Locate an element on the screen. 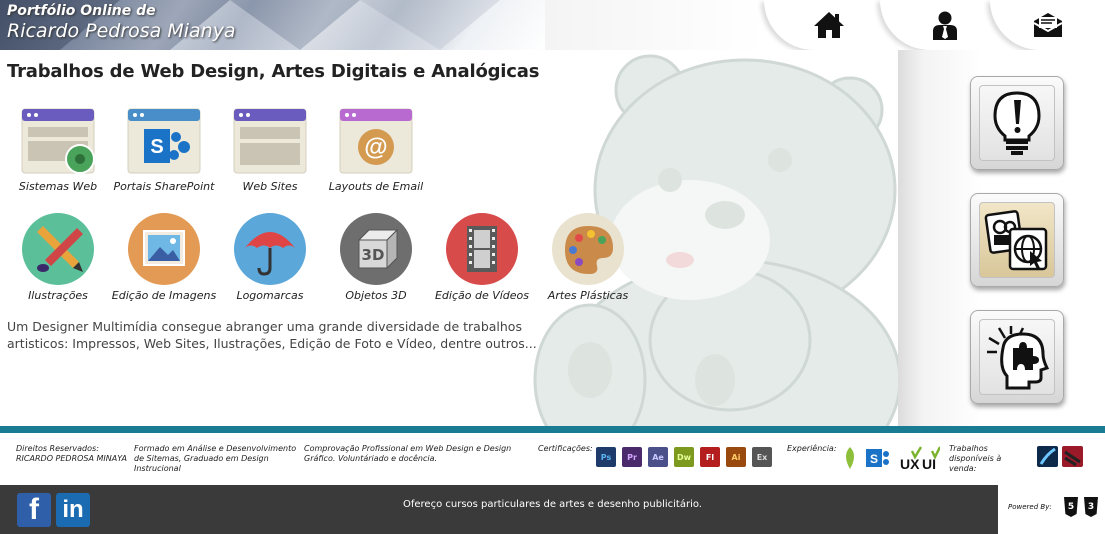  svg-text: 3D is located at coordinates (373, 255).